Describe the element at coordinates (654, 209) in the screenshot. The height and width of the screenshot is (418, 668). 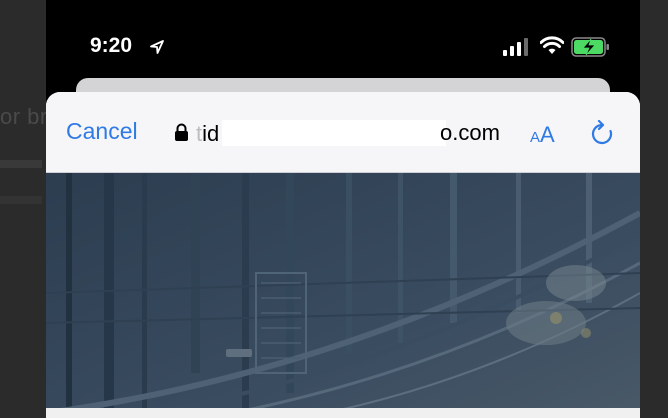
I see `background-page-right` at that location.